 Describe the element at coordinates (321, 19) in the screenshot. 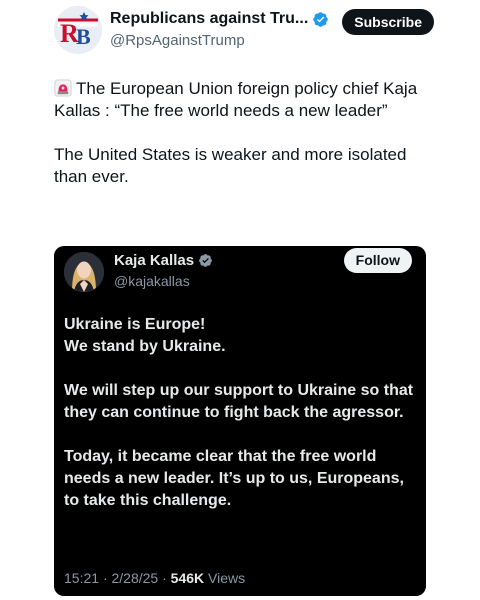

I see `verified-badge-icon` at that location.